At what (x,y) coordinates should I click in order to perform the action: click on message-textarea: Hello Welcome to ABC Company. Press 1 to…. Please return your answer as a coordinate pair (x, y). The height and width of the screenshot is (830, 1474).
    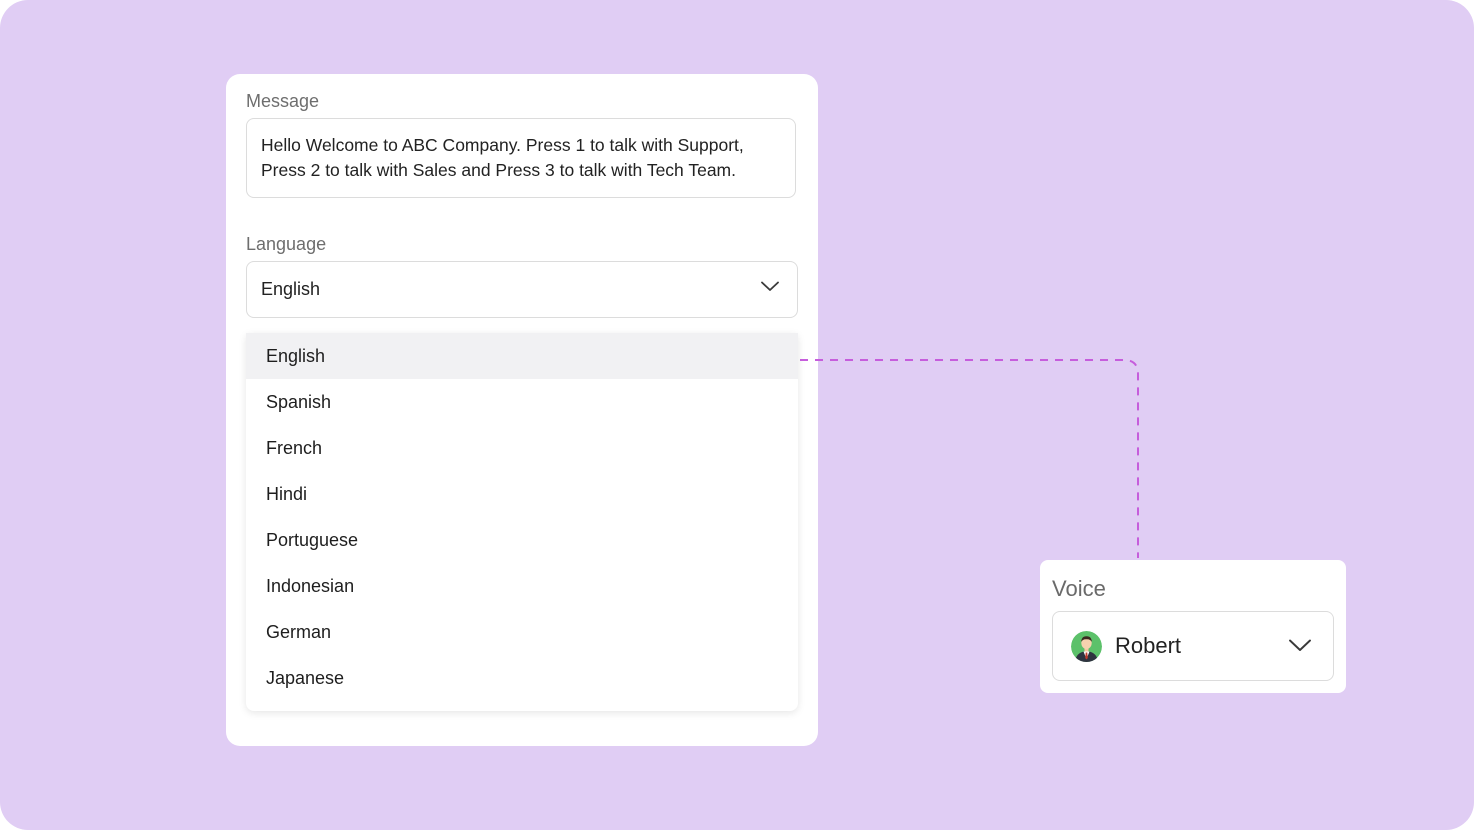
    Looking at the image, I should click on (521, 158).